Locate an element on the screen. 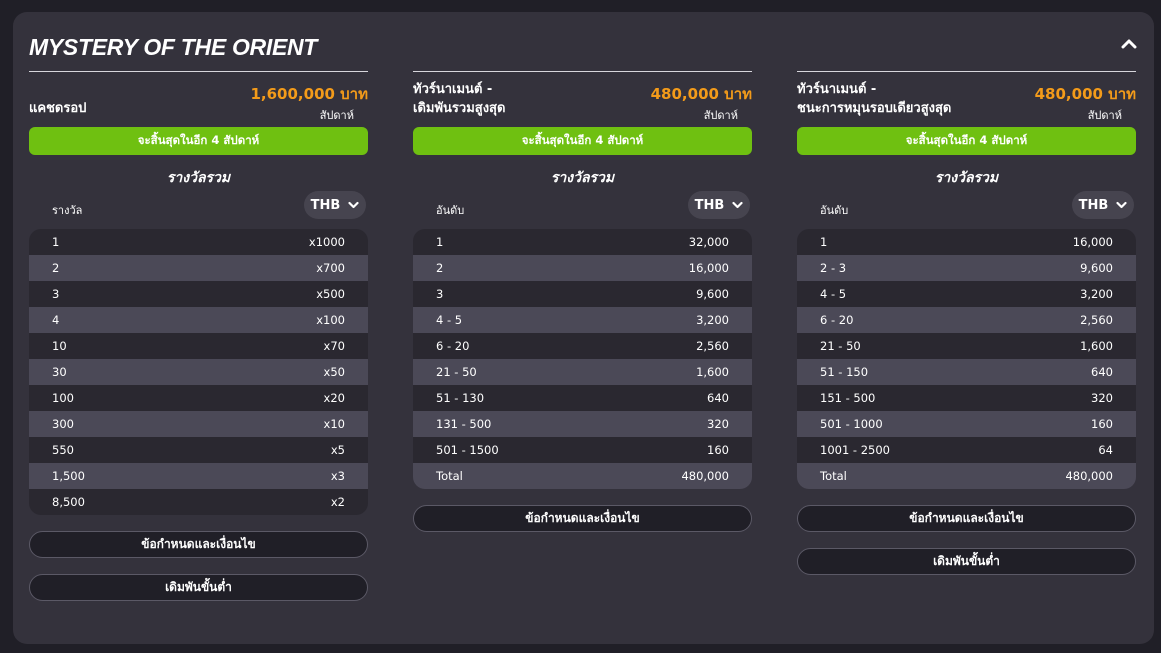 This screenshot has width=1161, height=653. table-row: 2 x700 is located at coordinates (198, 268).